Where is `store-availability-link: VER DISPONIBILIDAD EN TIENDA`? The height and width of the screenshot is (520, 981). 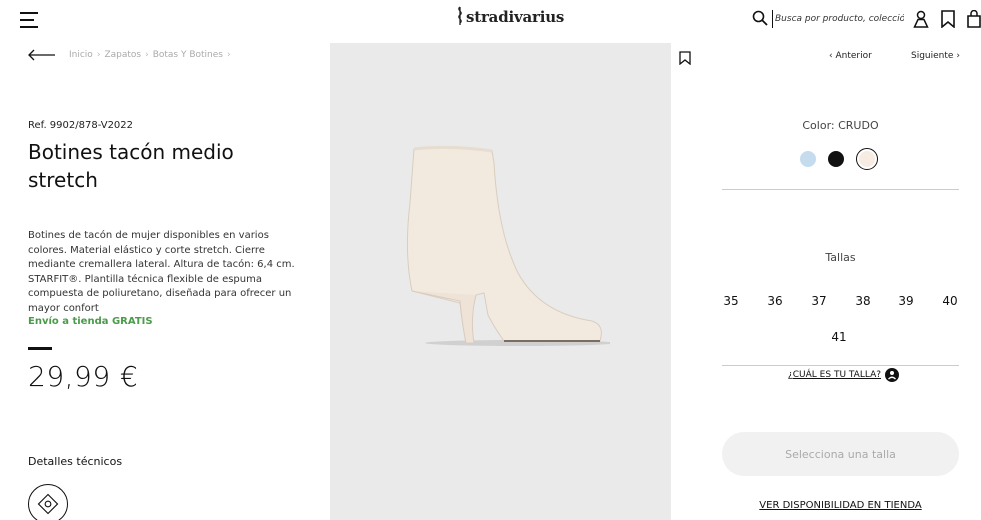 store-availability-link: VER DISPONIBILIDAD EN TIENDA is located at coordinates (840, 505).